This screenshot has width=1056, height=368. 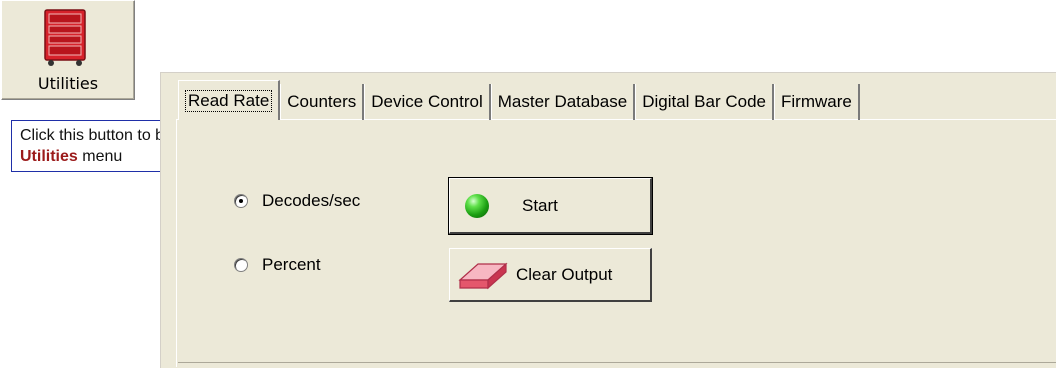 I want to click on tab-label: Device Control, so click(x=427, y=101).